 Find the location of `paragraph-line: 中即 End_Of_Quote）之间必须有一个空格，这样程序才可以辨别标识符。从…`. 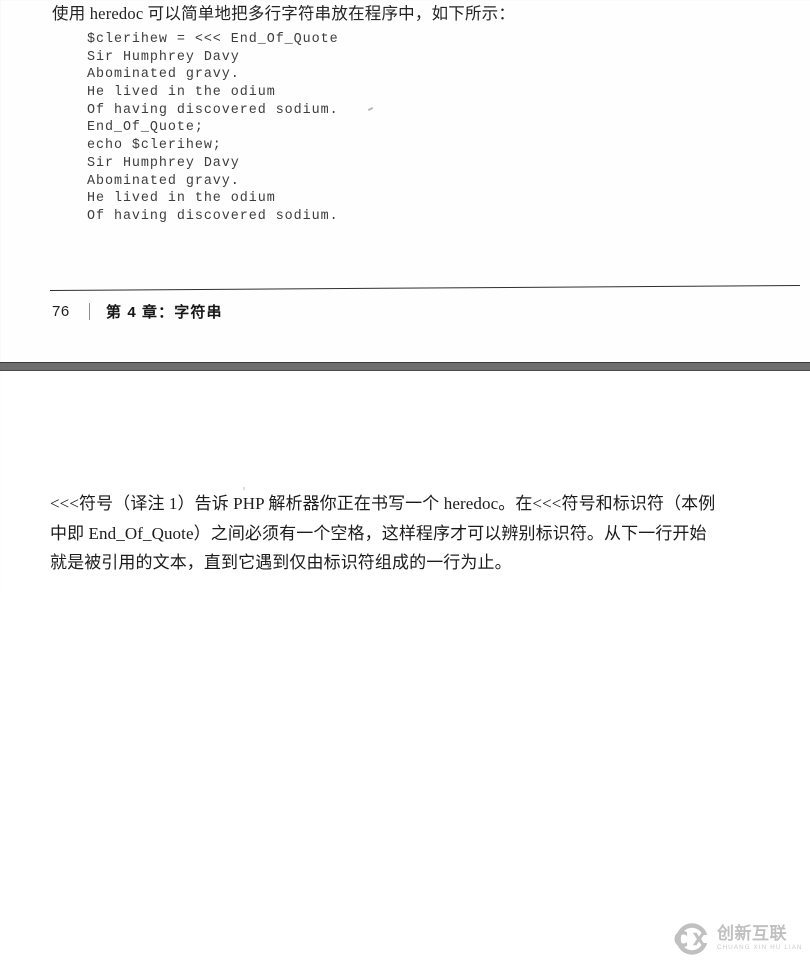

paragraph-line: 中即 End_Of_Quote）之间必须有一个空格，这样程序才可以辨别标识符。从… is located at coordinates (378, 533).